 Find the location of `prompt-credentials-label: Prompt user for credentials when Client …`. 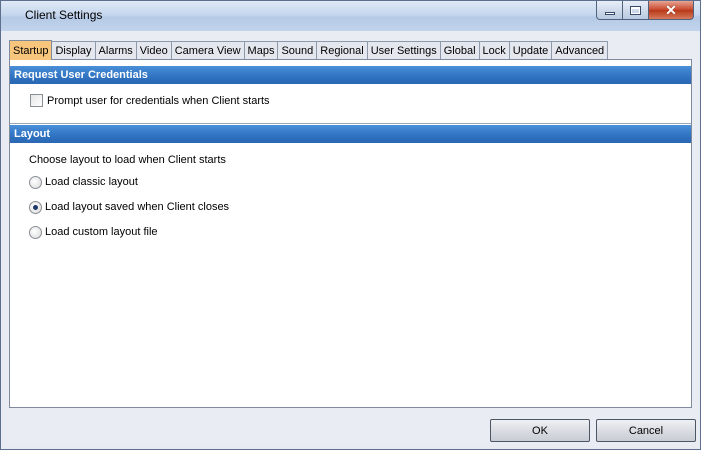

prompt-credentials-label: Prompt user for credentials when Client … is located at coordinates (158, 101).